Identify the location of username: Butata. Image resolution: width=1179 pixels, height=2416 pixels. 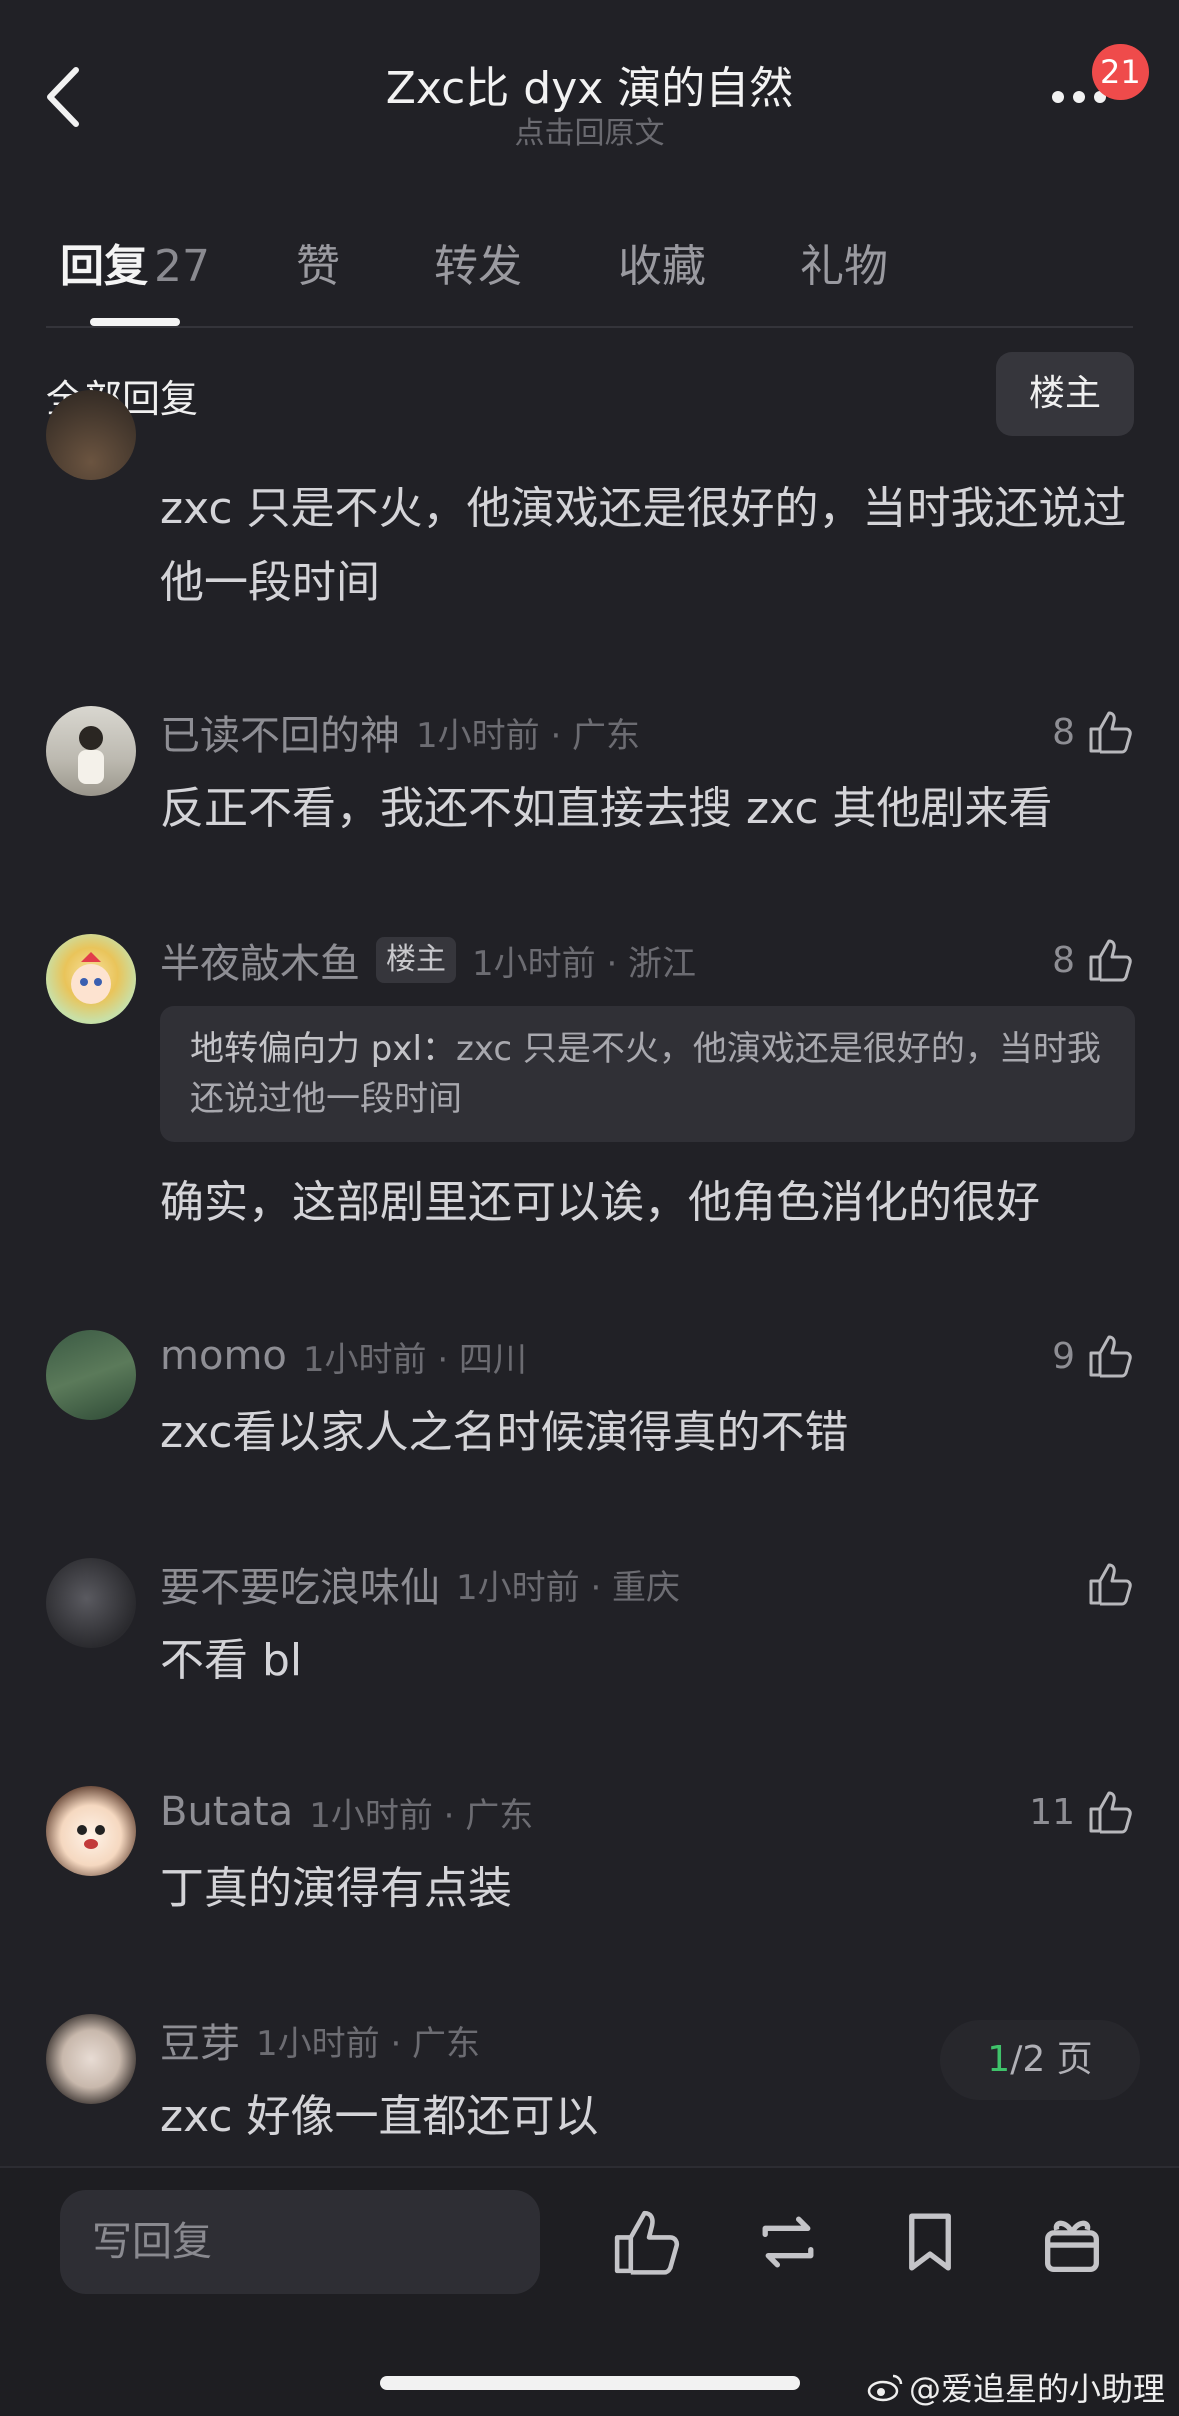
(226, 1812).